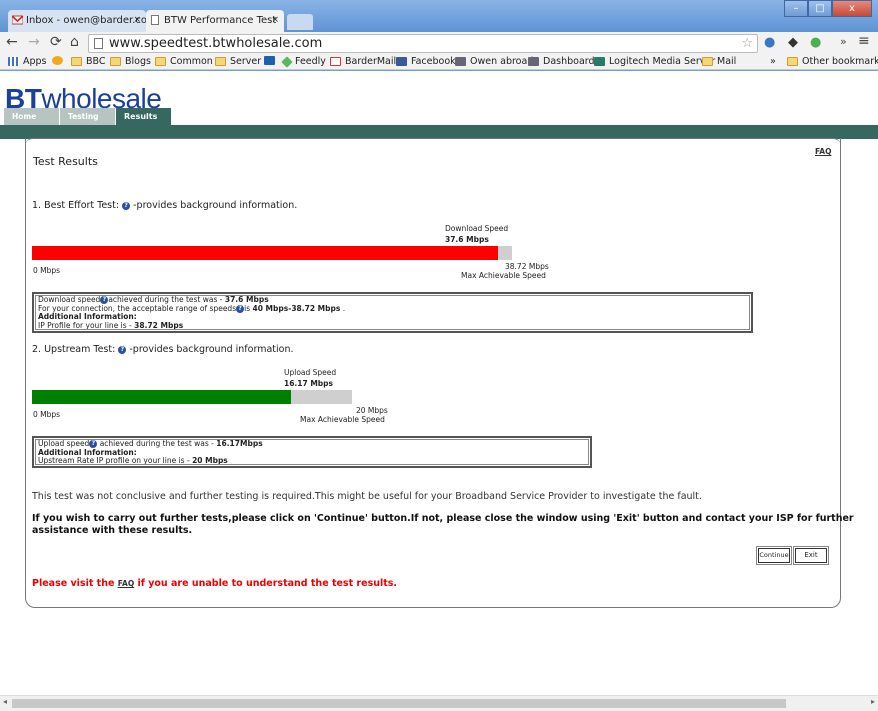 The image size is (878, 711). I want to click on upload-min-label: 0 Mbps, so click(47, 414).